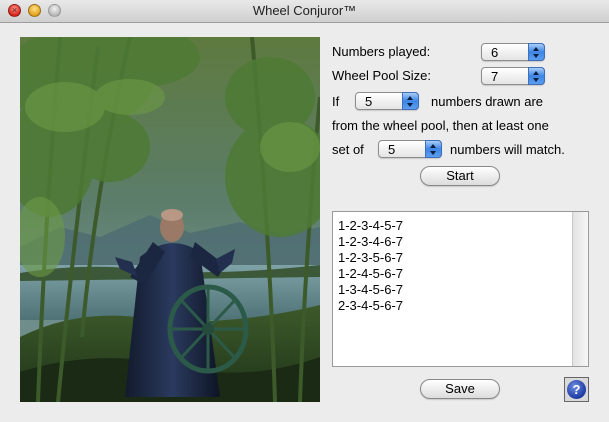 The height and width of the screenshot is (422, 609). What do you see at coordinates (536, 76) in the screenshot?
I see `wheel-pool-size-stepper-icon` at bounding box center [536, 76].